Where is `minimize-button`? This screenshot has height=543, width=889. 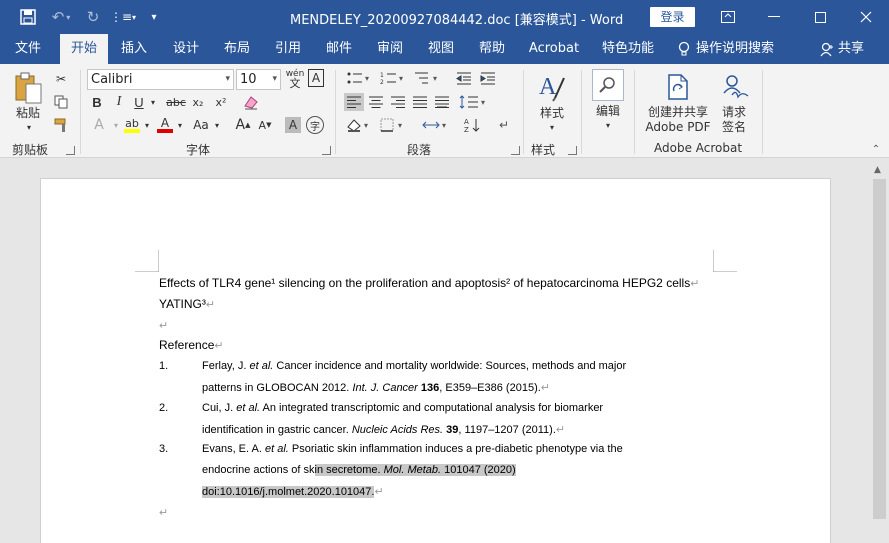 minimize-button is located at coordinates (774, 17).